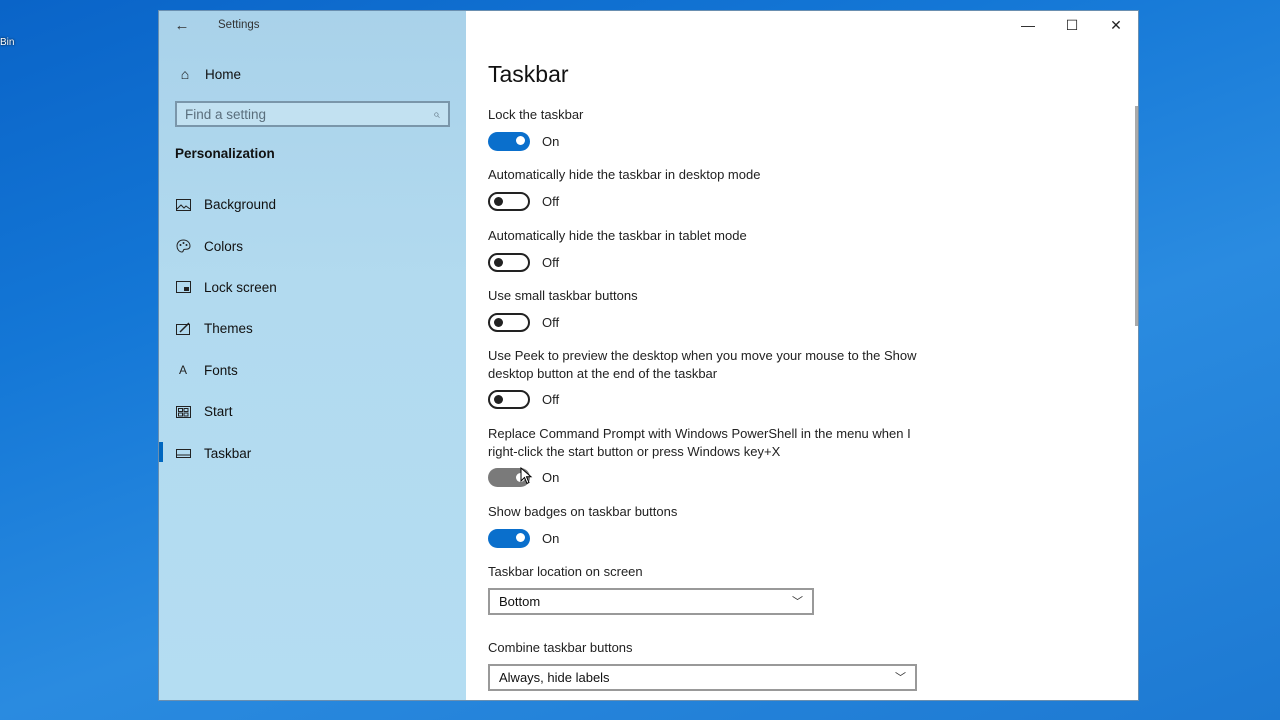 This screenshot has height=720, width=1280. What do you see at coordinates (1136, 216) in the screenshot?
I see `scrollbar` at bounding box center [1136, 216].